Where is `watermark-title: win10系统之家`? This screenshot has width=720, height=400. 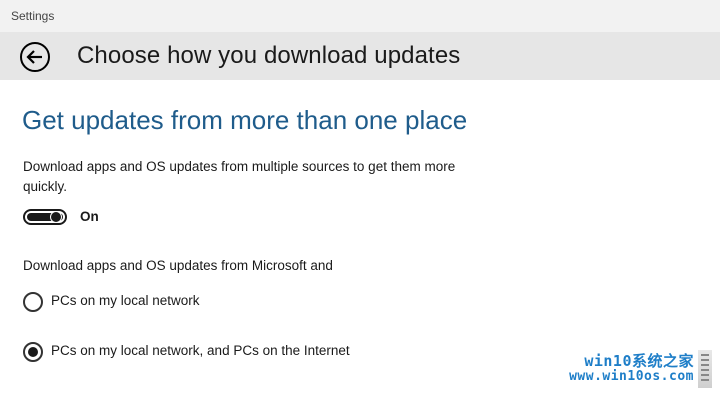
watermark-title: win10系统之家 is located at coordinates (639, 361).